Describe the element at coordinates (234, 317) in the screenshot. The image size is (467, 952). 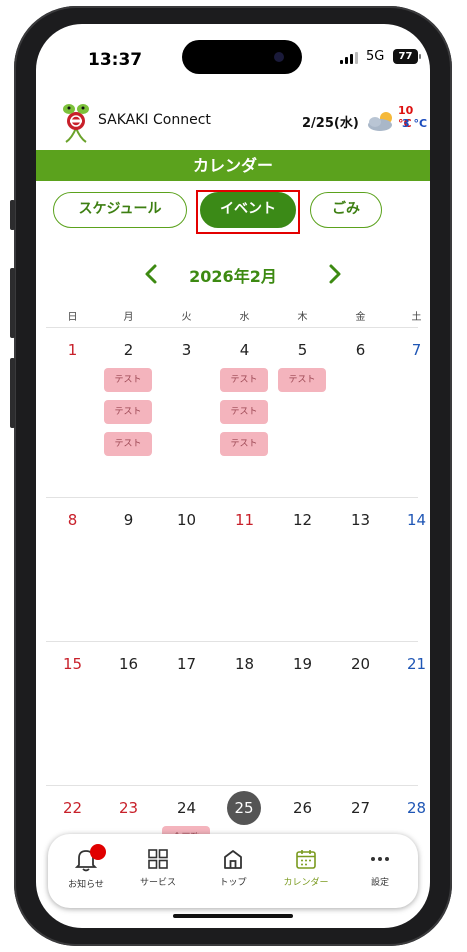
I see `weekday-header: 日 月 火 水 木 金 土` at that location.